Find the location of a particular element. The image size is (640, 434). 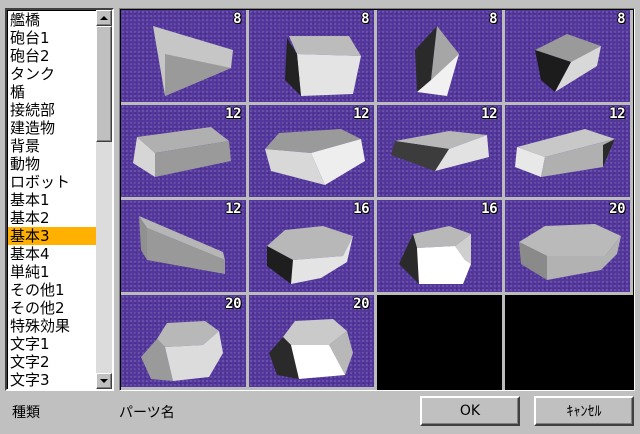

category-item: 文字3 is located at coordinates (52, 380).